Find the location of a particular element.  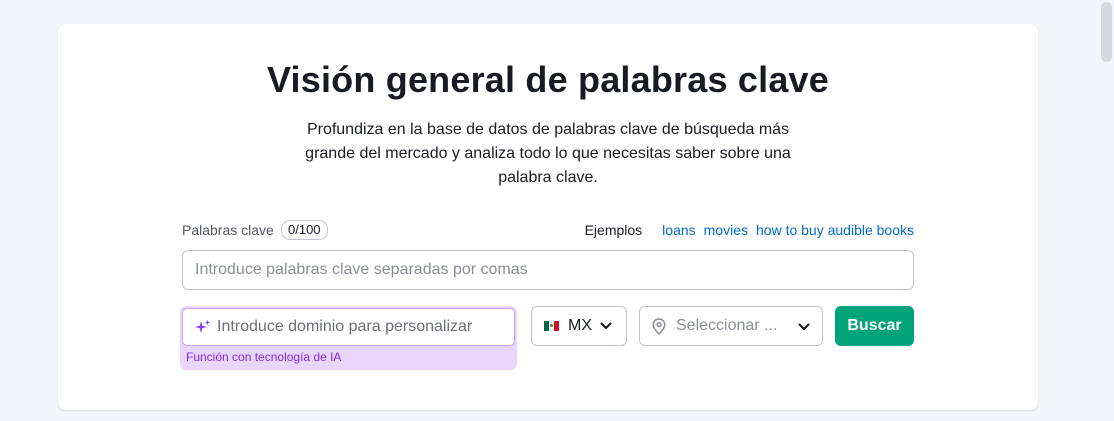

page-scrollbar is located at coordinates (1106, 210).